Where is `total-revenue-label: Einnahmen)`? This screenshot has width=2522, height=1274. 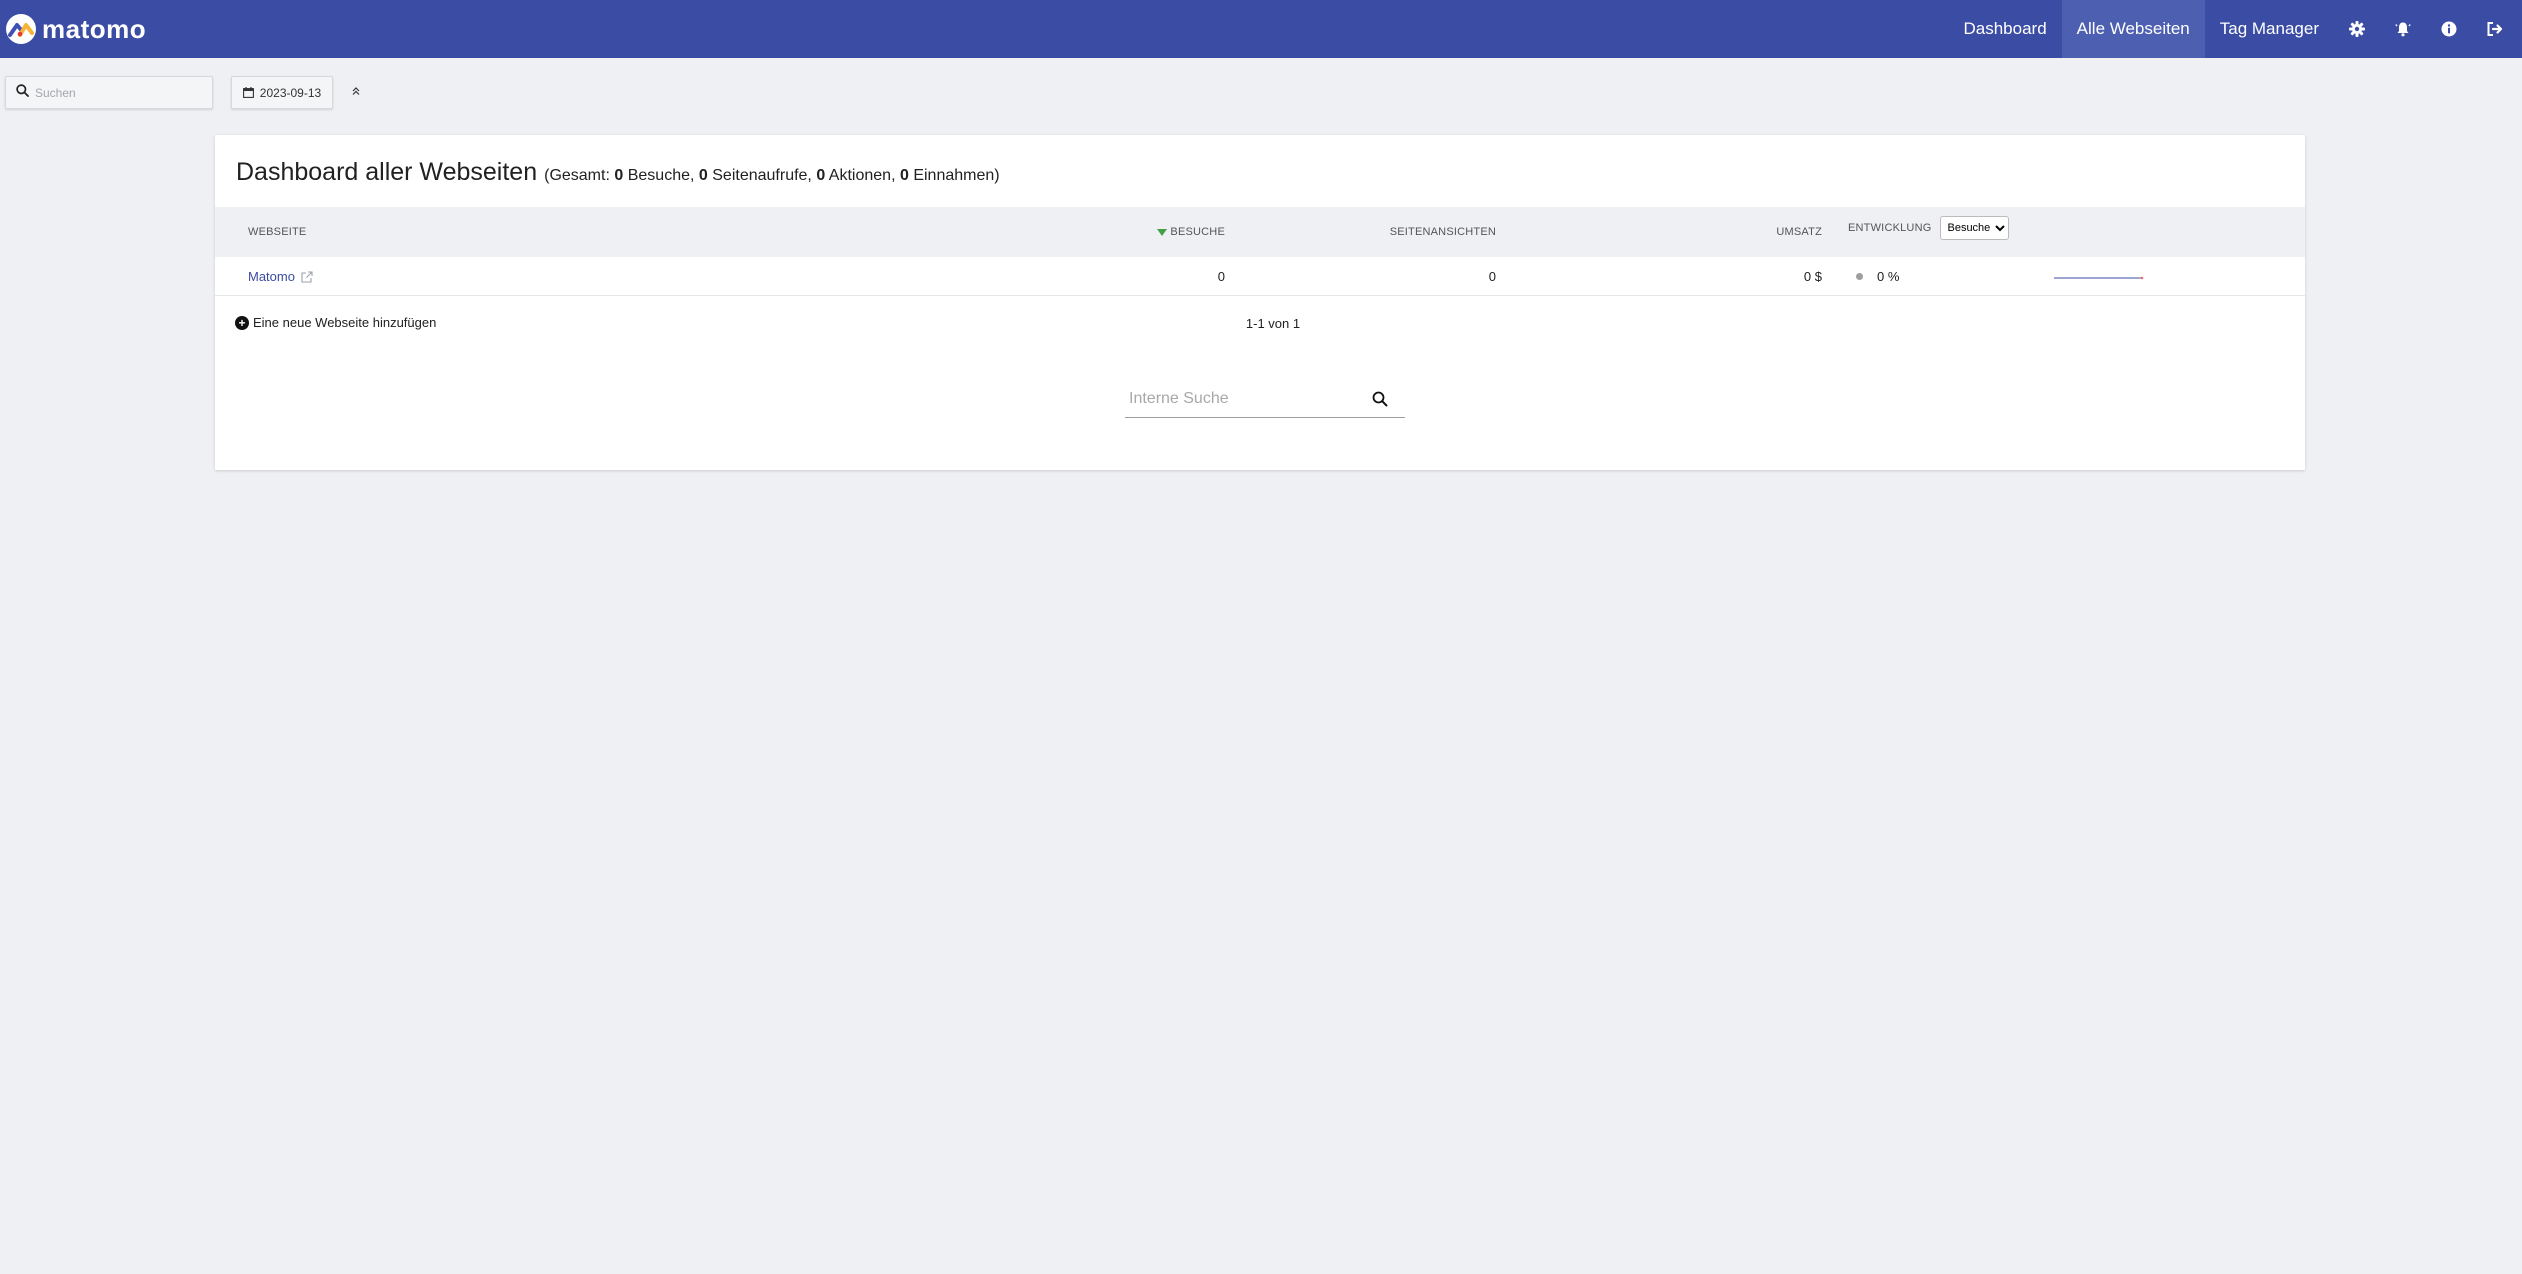
total-revenue-label: Einnahmen) is located at coordinates (956, 175).